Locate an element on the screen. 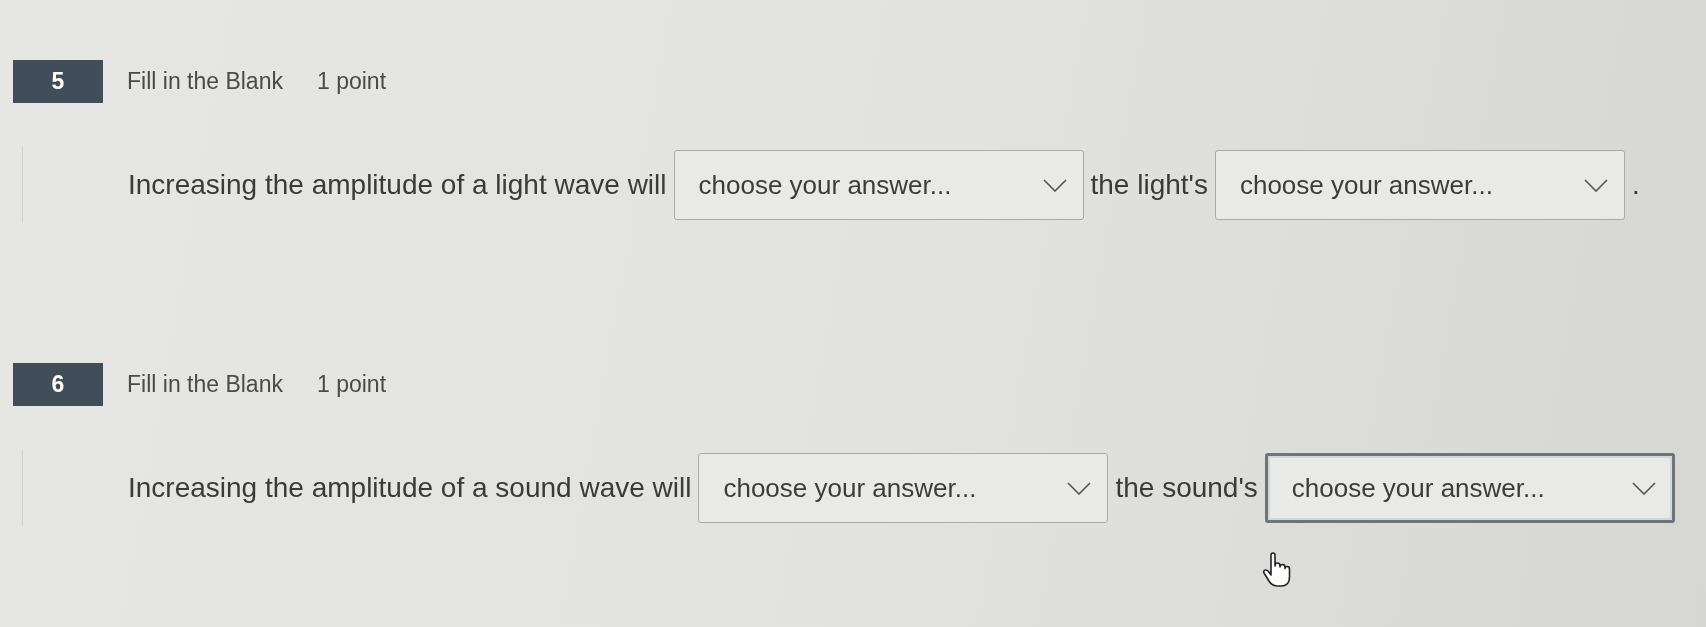 This screenshot has height=627, width=1706. question-number: 6 is located at coordinates (58, 384).